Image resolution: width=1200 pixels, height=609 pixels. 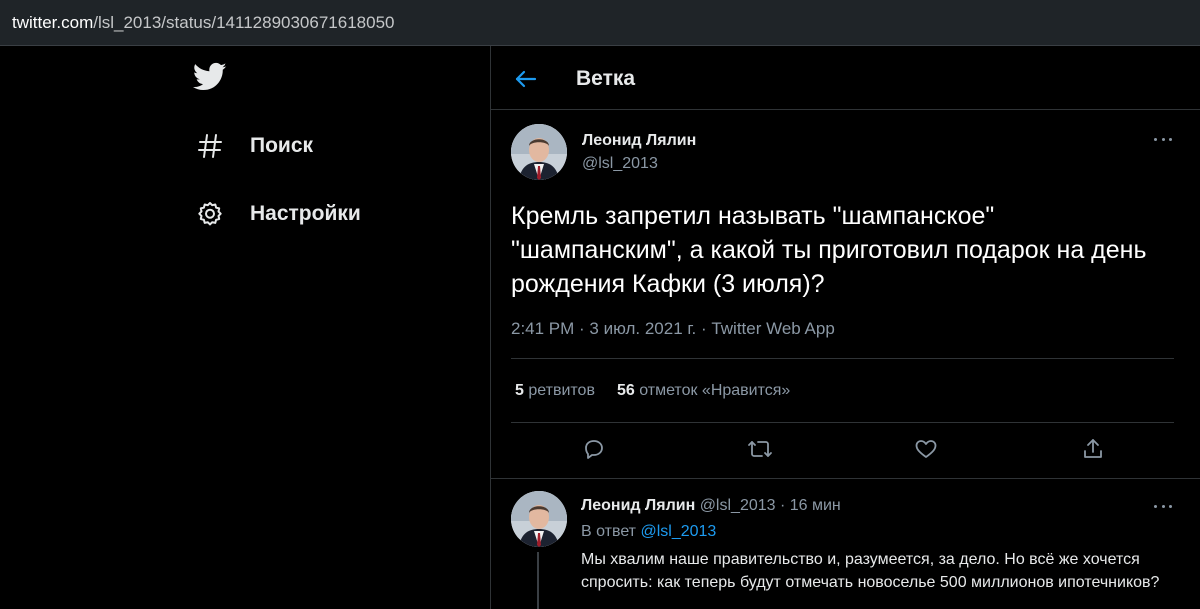 I want to click on share-button, so click(x=1093, y=451).